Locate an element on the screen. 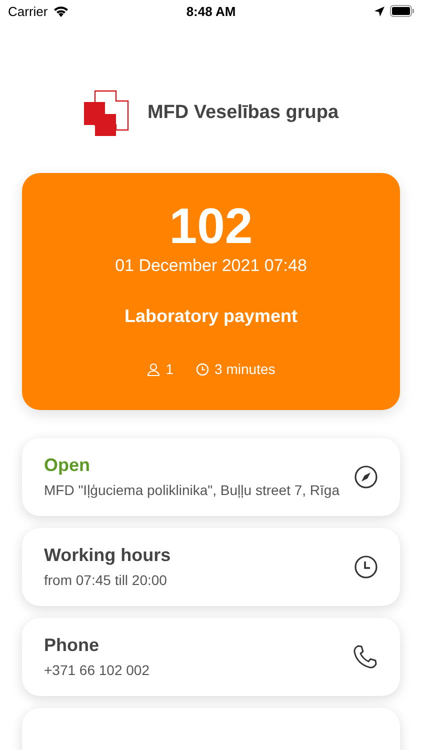 This screenshot has width=422, height=750. wait-time: 3 minutes is located at coordinates (245, 369).